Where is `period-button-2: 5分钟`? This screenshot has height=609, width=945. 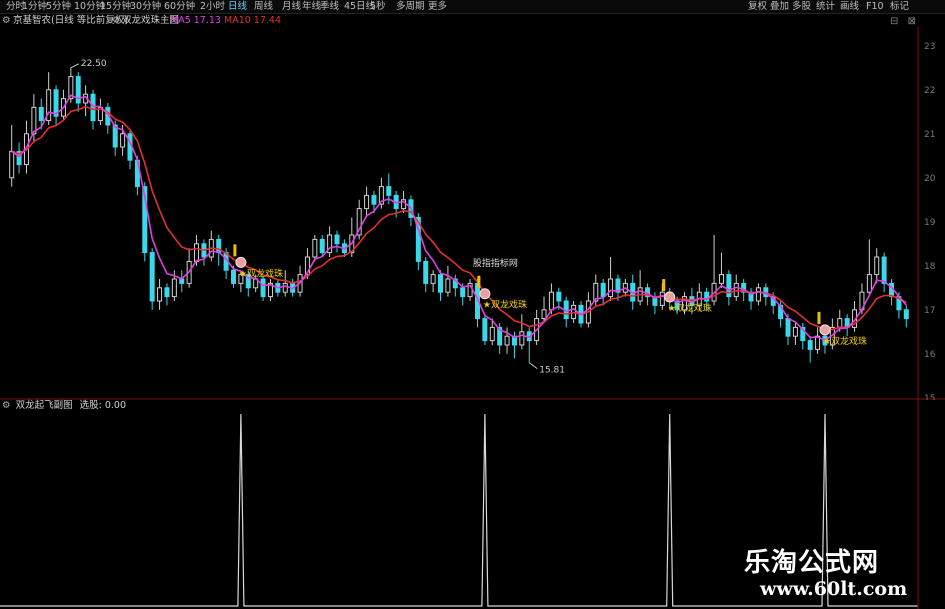 period-button-2: 5分钟 is located at coordinates (58, 6).